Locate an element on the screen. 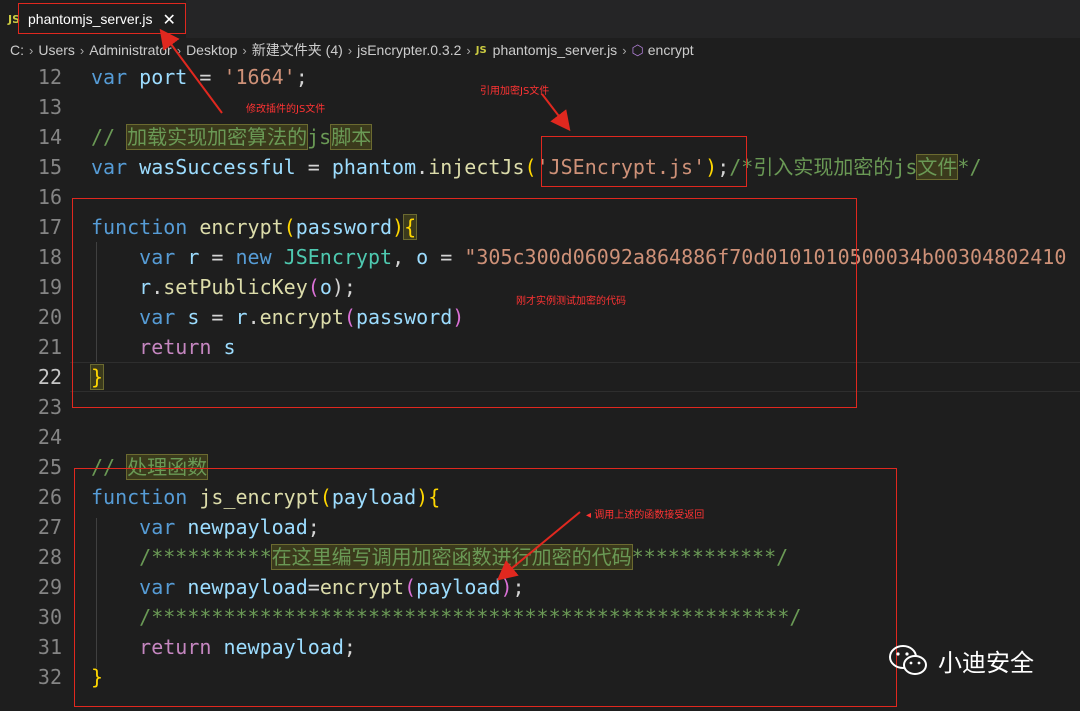  watermark-text: 小迪安全 is located at coordinates (986, 663).